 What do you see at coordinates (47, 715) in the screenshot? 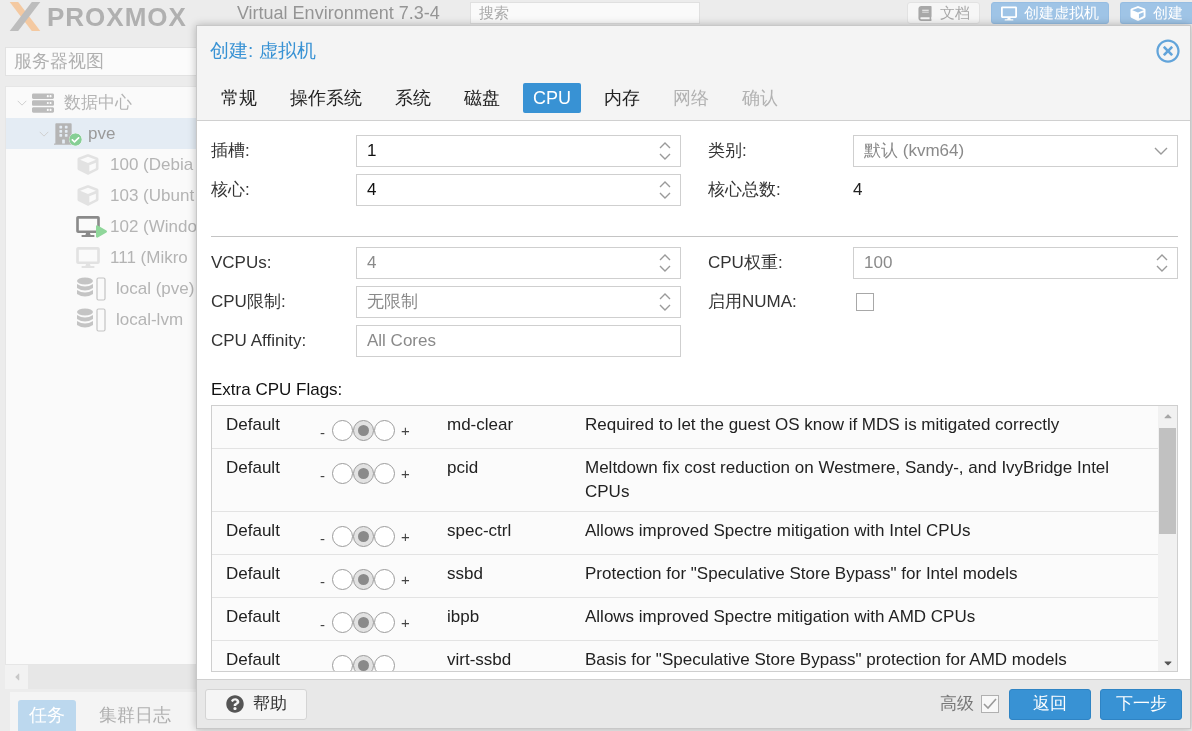
I see `tab: 任务` at bounding box center [47, 715].